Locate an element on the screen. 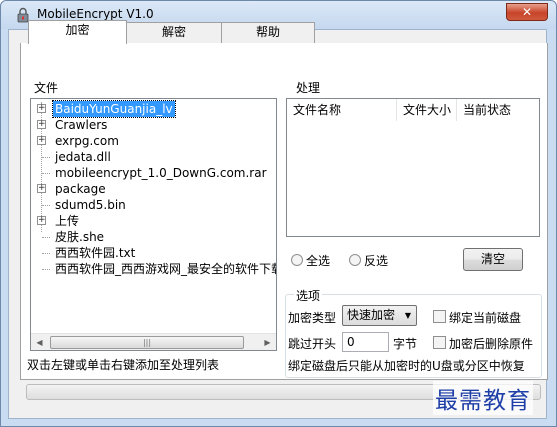 This screenshot has height=427, width=557. process-list: 文件名称 文件大小 当前状态 is located at coordinates (413, 167).